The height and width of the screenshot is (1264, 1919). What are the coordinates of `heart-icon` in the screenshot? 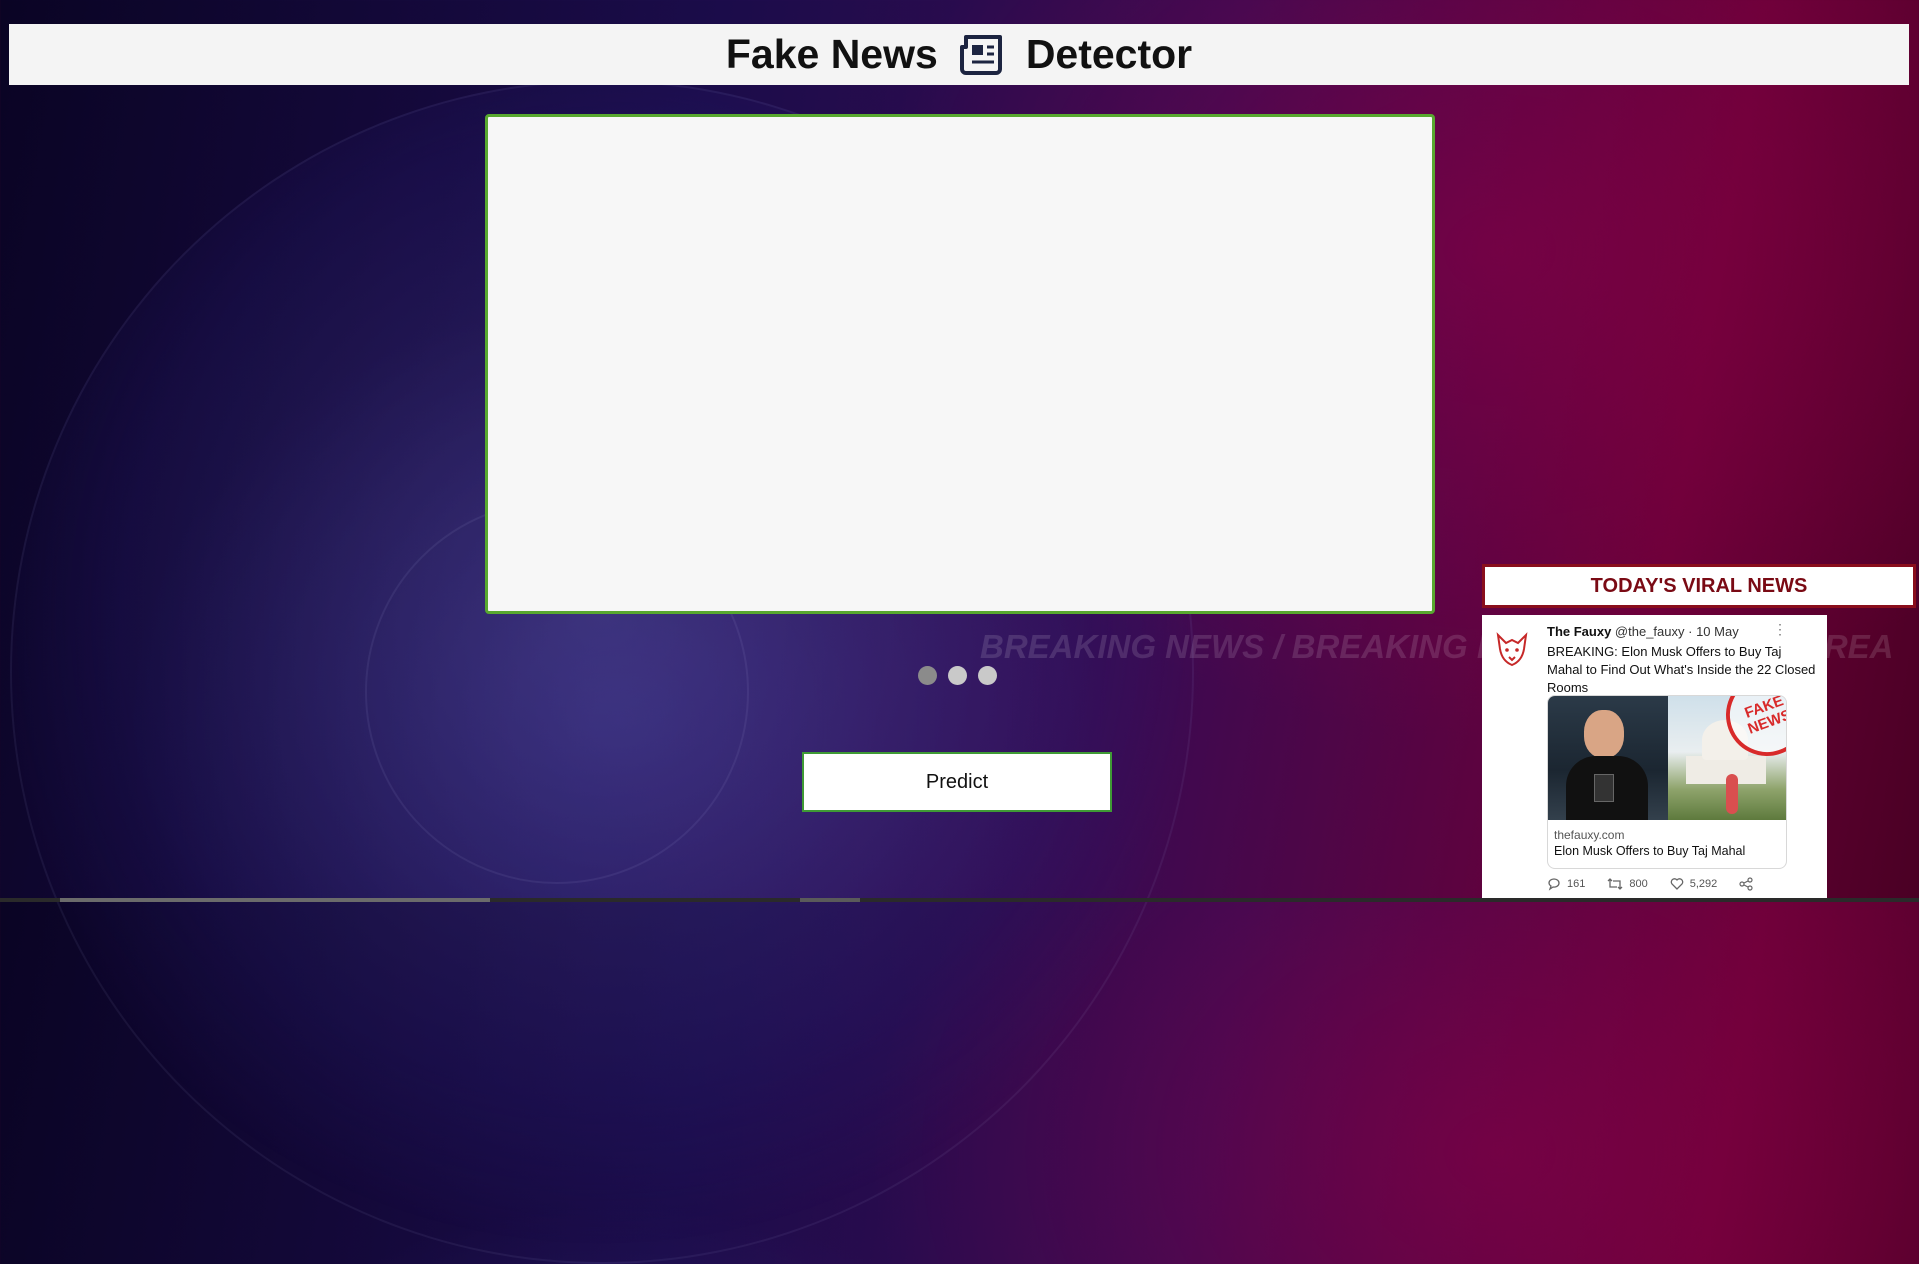 It's located at (1677, 884).